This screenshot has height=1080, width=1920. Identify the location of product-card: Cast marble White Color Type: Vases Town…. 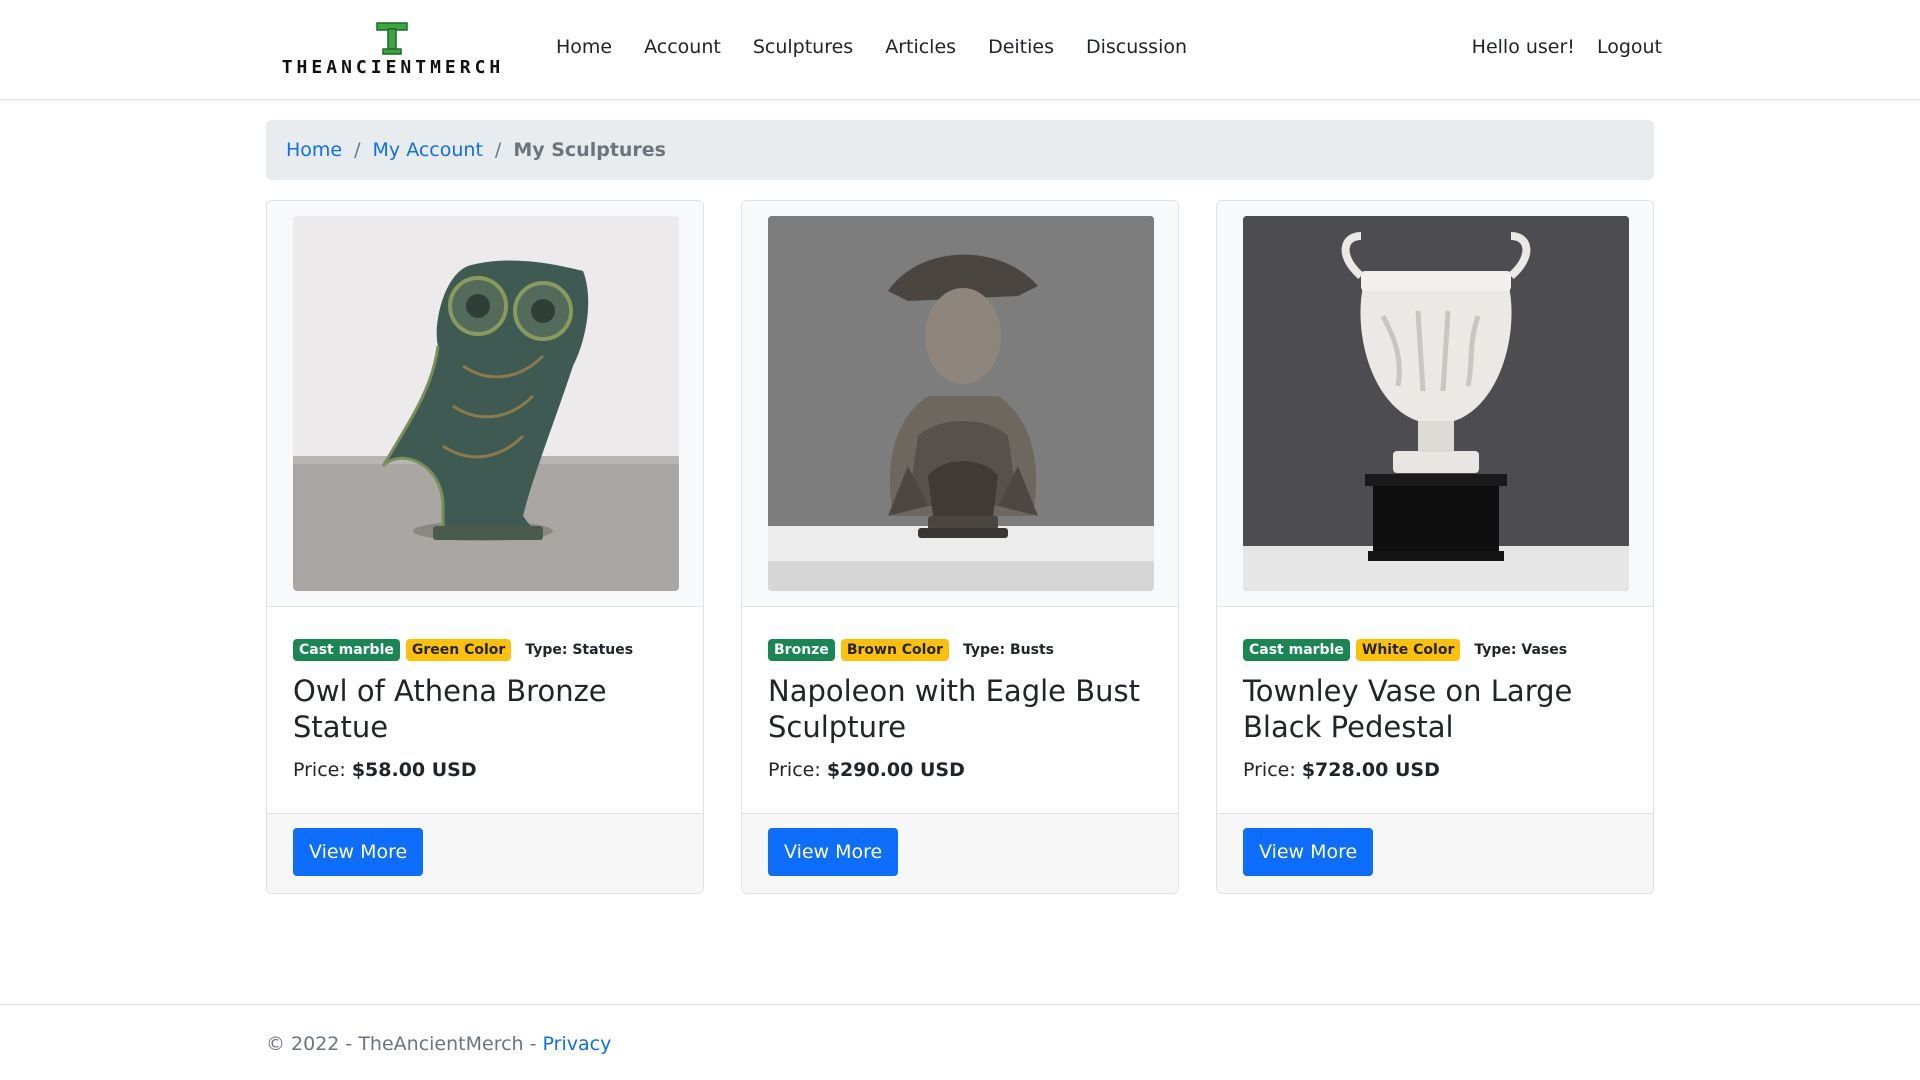
(1435, 547).